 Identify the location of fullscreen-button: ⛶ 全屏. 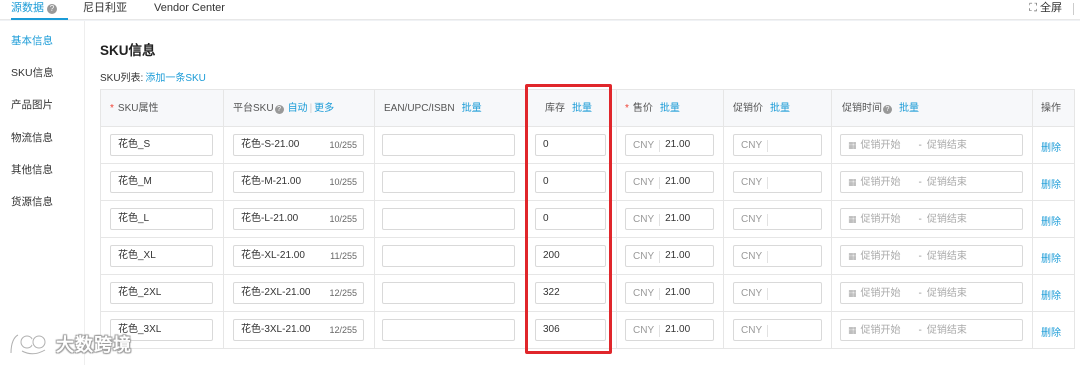
(1045, 10).